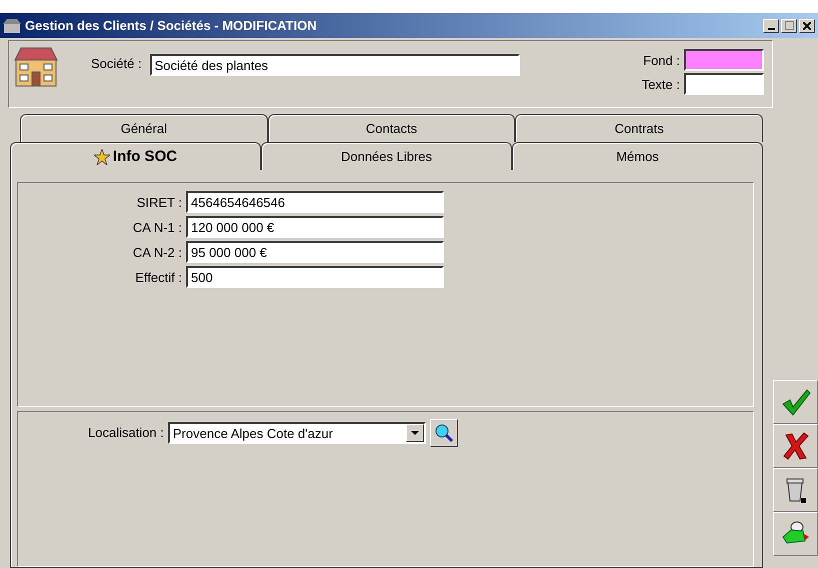  I want to click on company-field: Société des plantes, so click(335, 65).